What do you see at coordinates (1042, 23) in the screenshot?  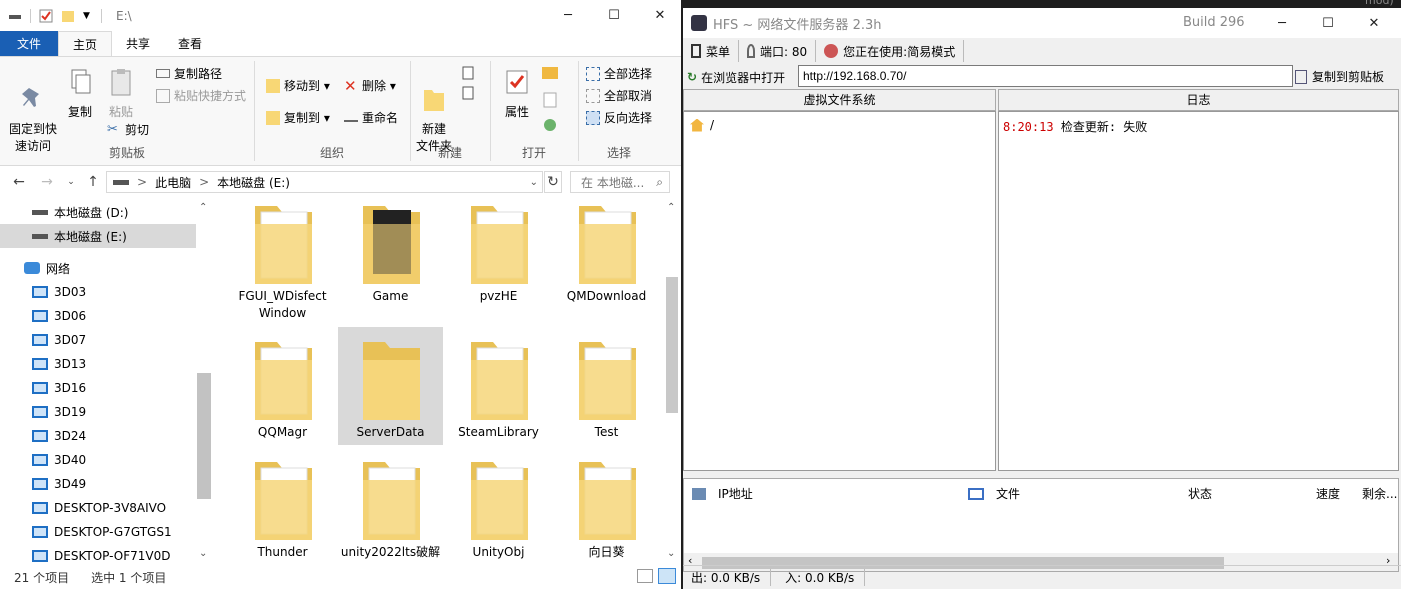 I see `hfs-titlebar: HFS ~ 网络文件服务器 2.3h Build 296 ─ ☐ ✕` at bounding box center [1042, 23].